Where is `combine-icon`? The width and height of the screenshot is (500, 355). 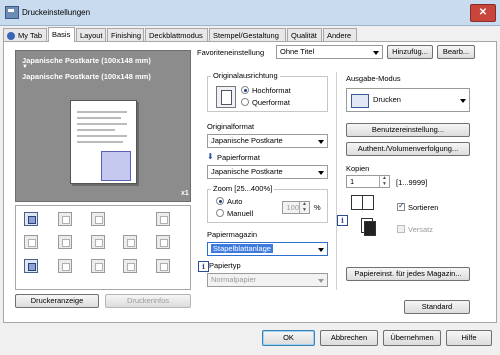
combine-icon is located at coordinates (98, 219).